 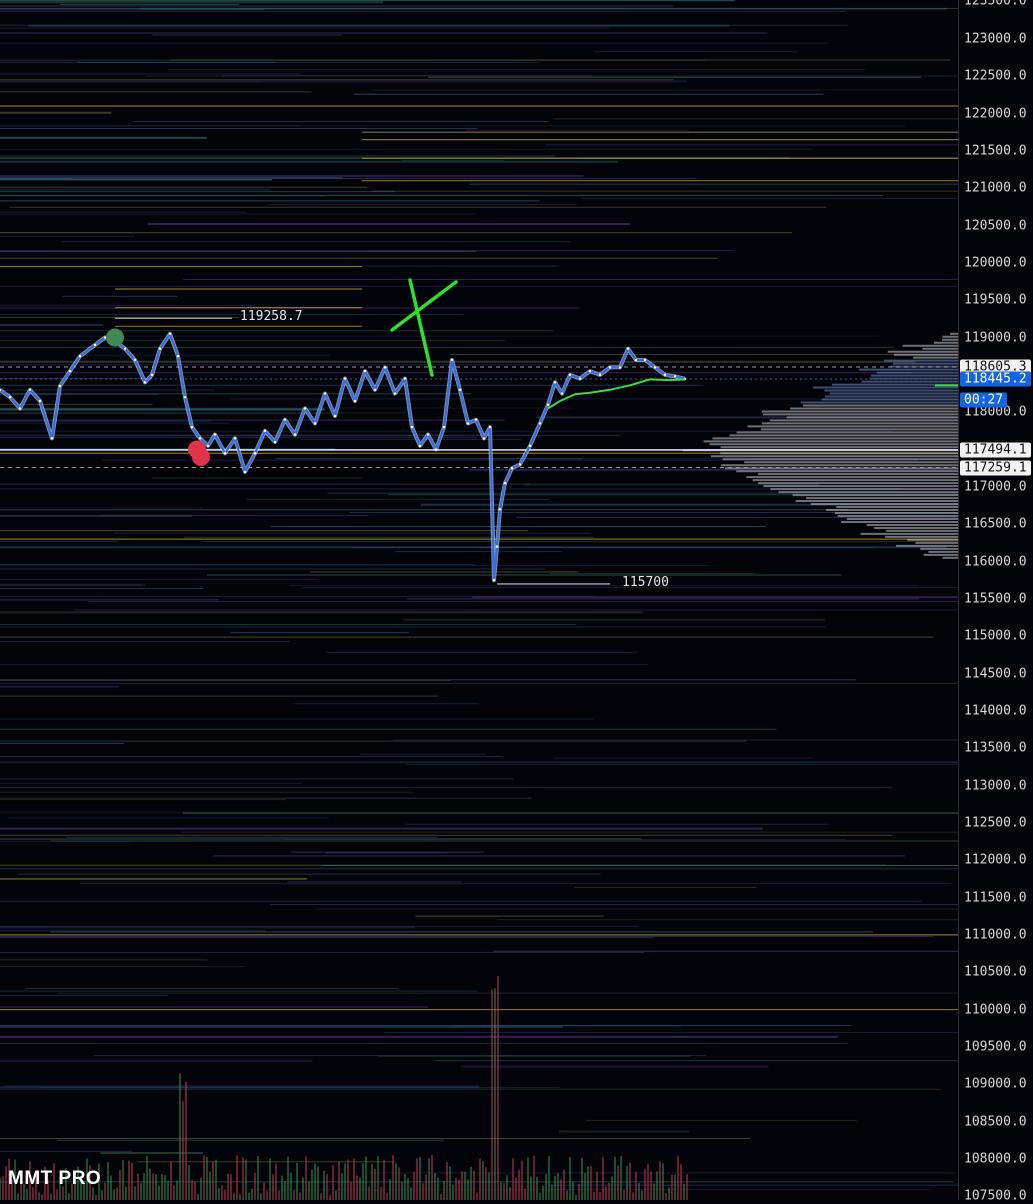 What do you see at coordinates (995, 338) in the screenshot?
I see `price-tick-label: 119000.0` at bounding box center [995, 338].